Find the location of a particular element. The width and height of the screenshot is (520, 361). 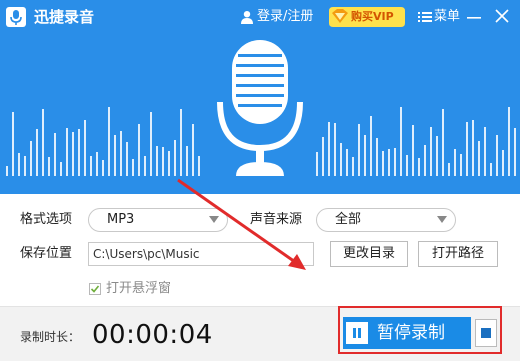

pause-icon is located at coordinates (357, 333).